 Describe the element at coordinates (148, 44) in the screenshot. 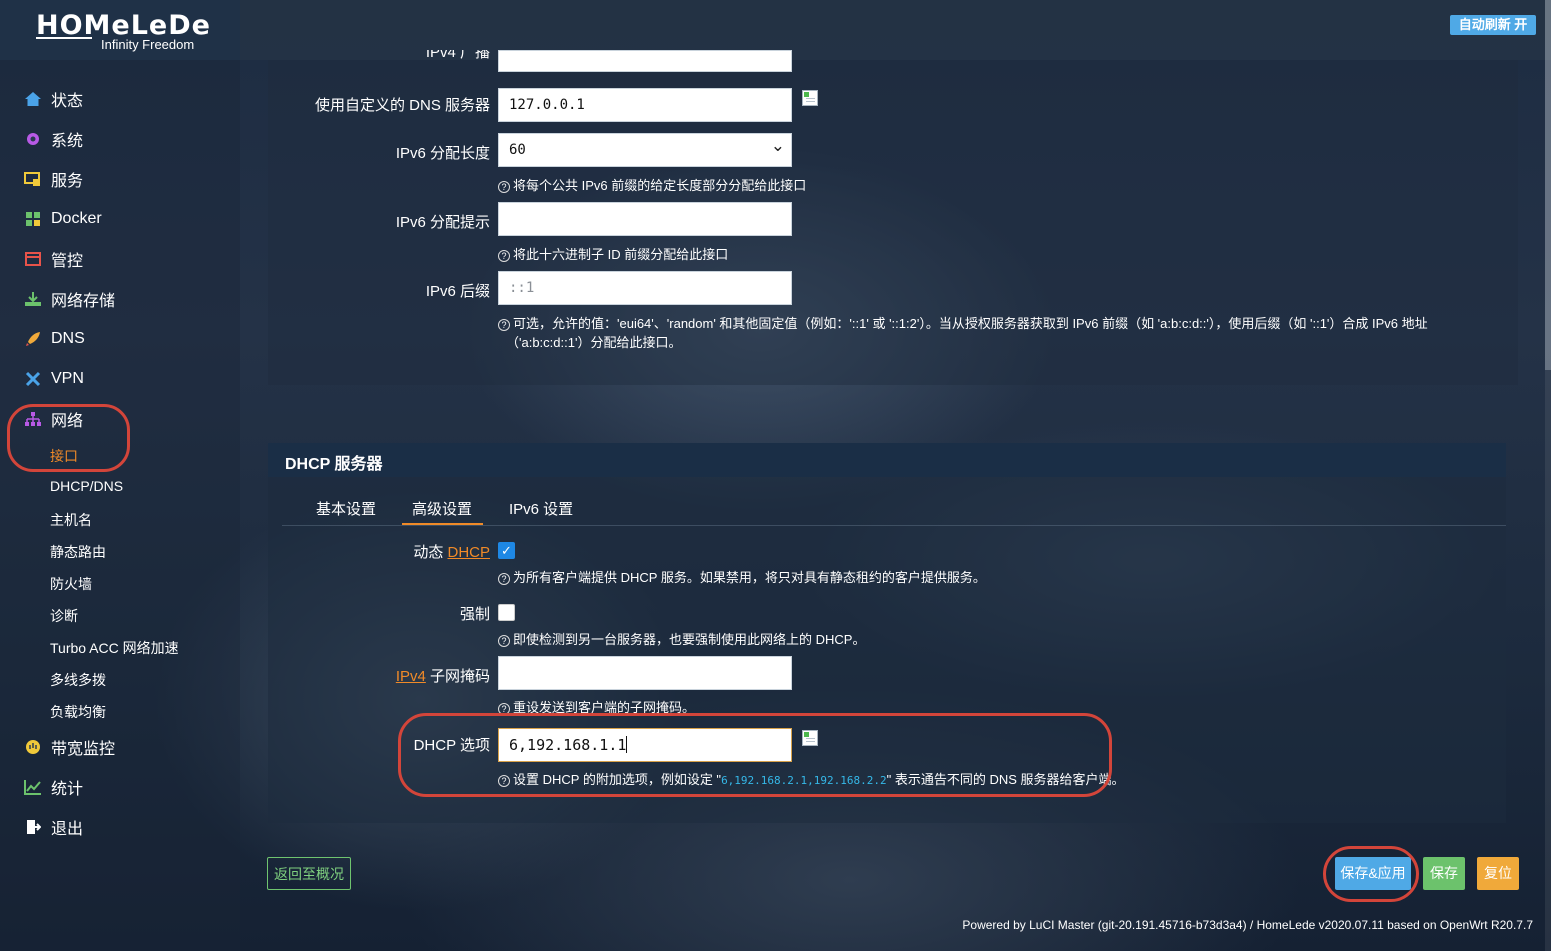

I see `logo-tagline: Infinity Freedom` at that location.